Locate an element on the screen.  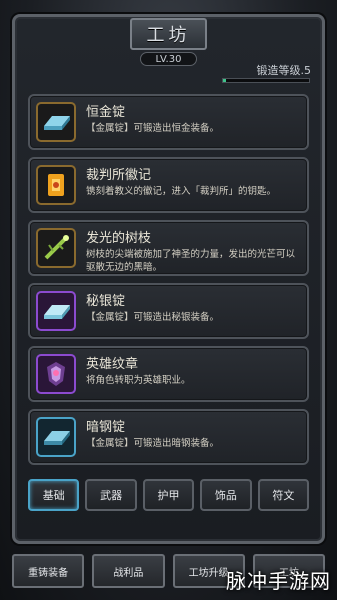
tab-basic: 基础 is located at coordinates (54, 495).